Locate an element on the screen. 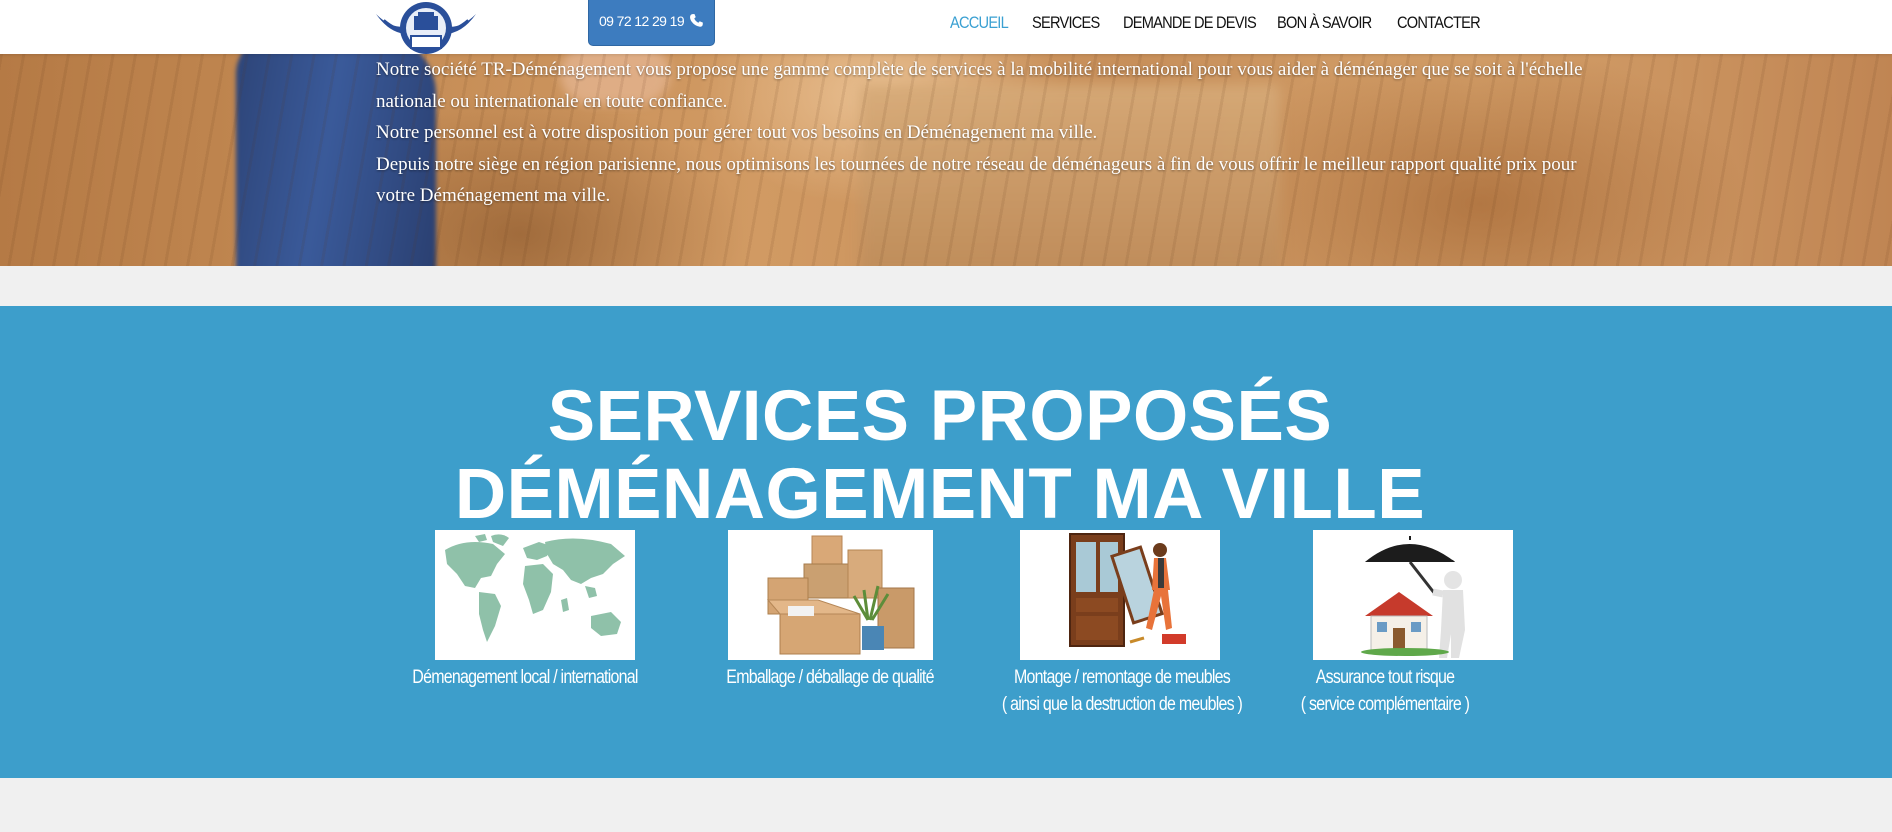  furniture-assembly-icon is located at coordinates (1120, 595).